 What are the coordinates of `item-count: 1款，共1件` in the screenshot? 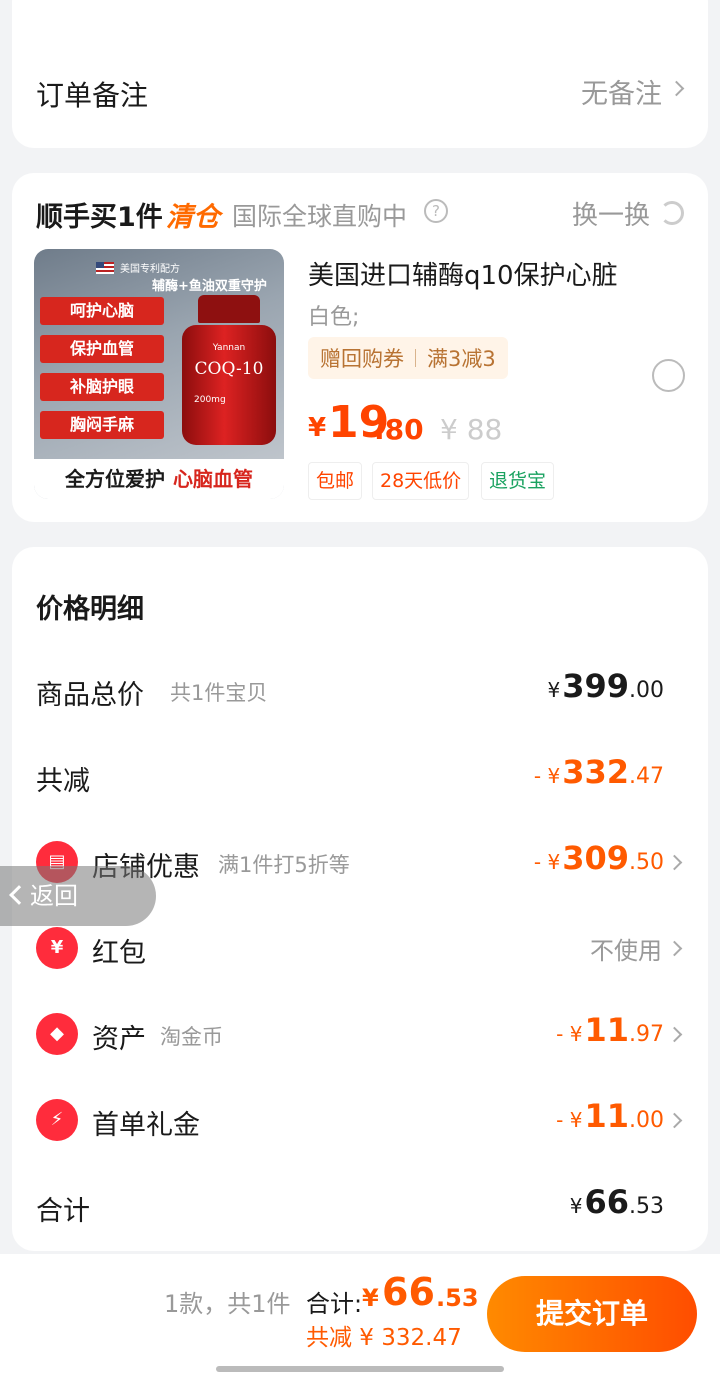 It's located at (227, 1304).